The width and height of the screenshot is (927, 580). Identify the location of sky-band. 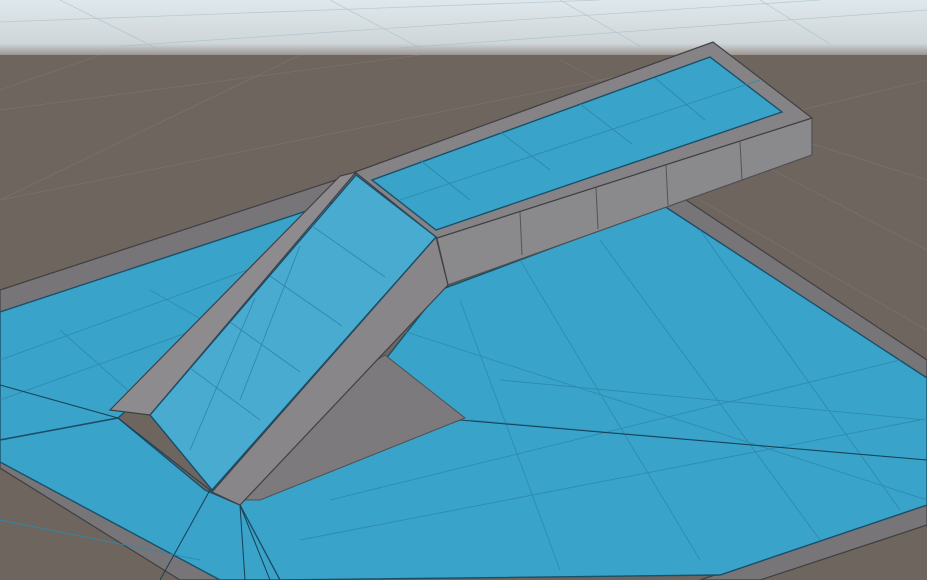
(463, 29).